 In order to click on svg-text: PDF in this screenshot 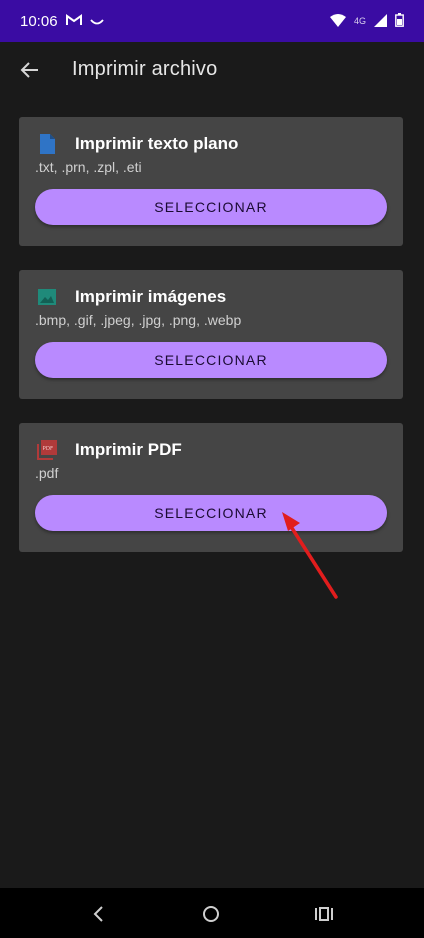, I will do `click(48, 449)`.